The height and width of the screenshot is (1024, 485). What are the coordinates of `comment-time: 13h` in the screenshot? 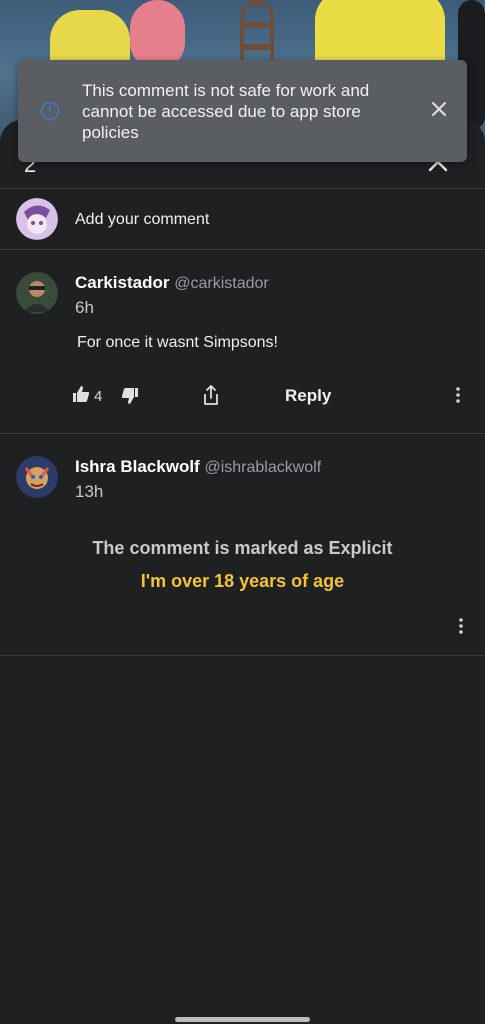 It's located at (89, 491).